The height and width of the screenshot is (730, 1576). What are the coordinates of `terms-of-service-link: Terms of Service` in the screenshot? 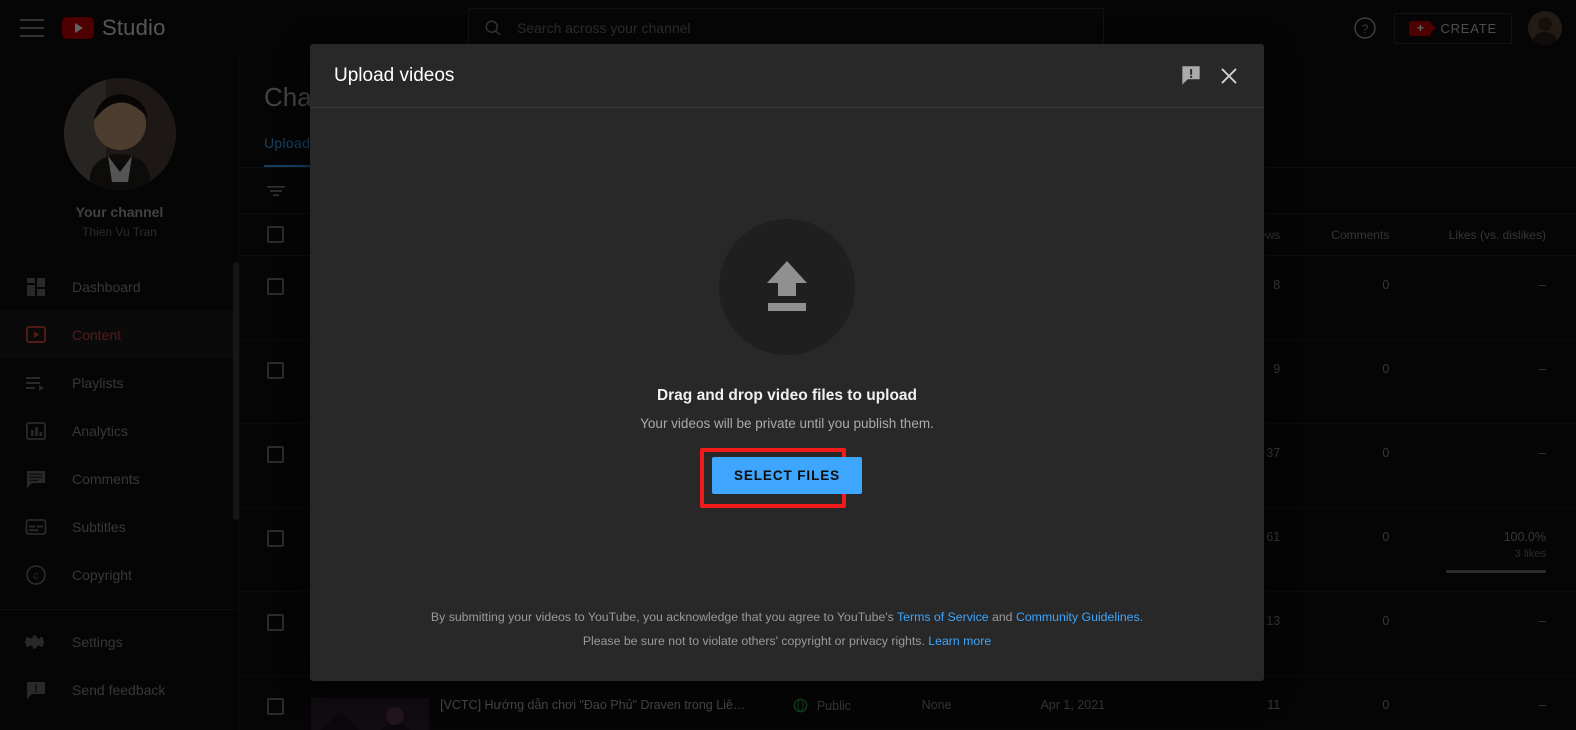 It's located at (943, 617).